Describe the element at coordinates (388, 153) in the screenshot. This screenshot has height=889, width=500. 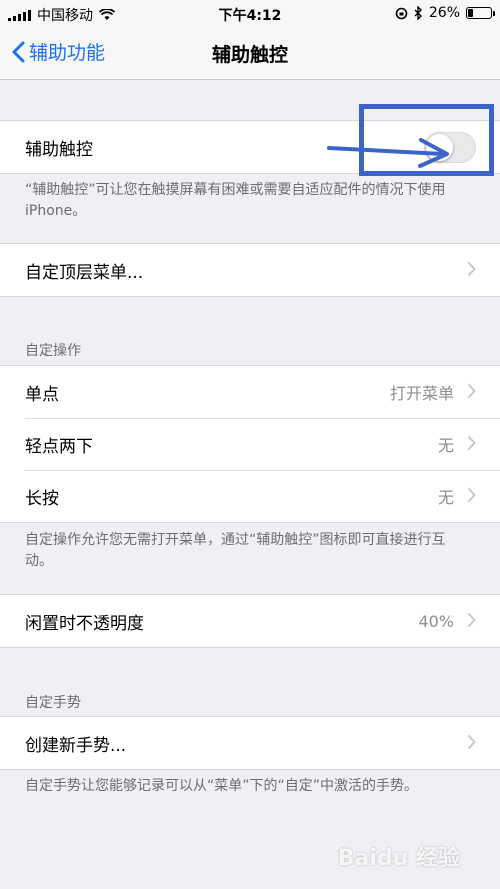
I see `annotation-arrow-icon` at that location.